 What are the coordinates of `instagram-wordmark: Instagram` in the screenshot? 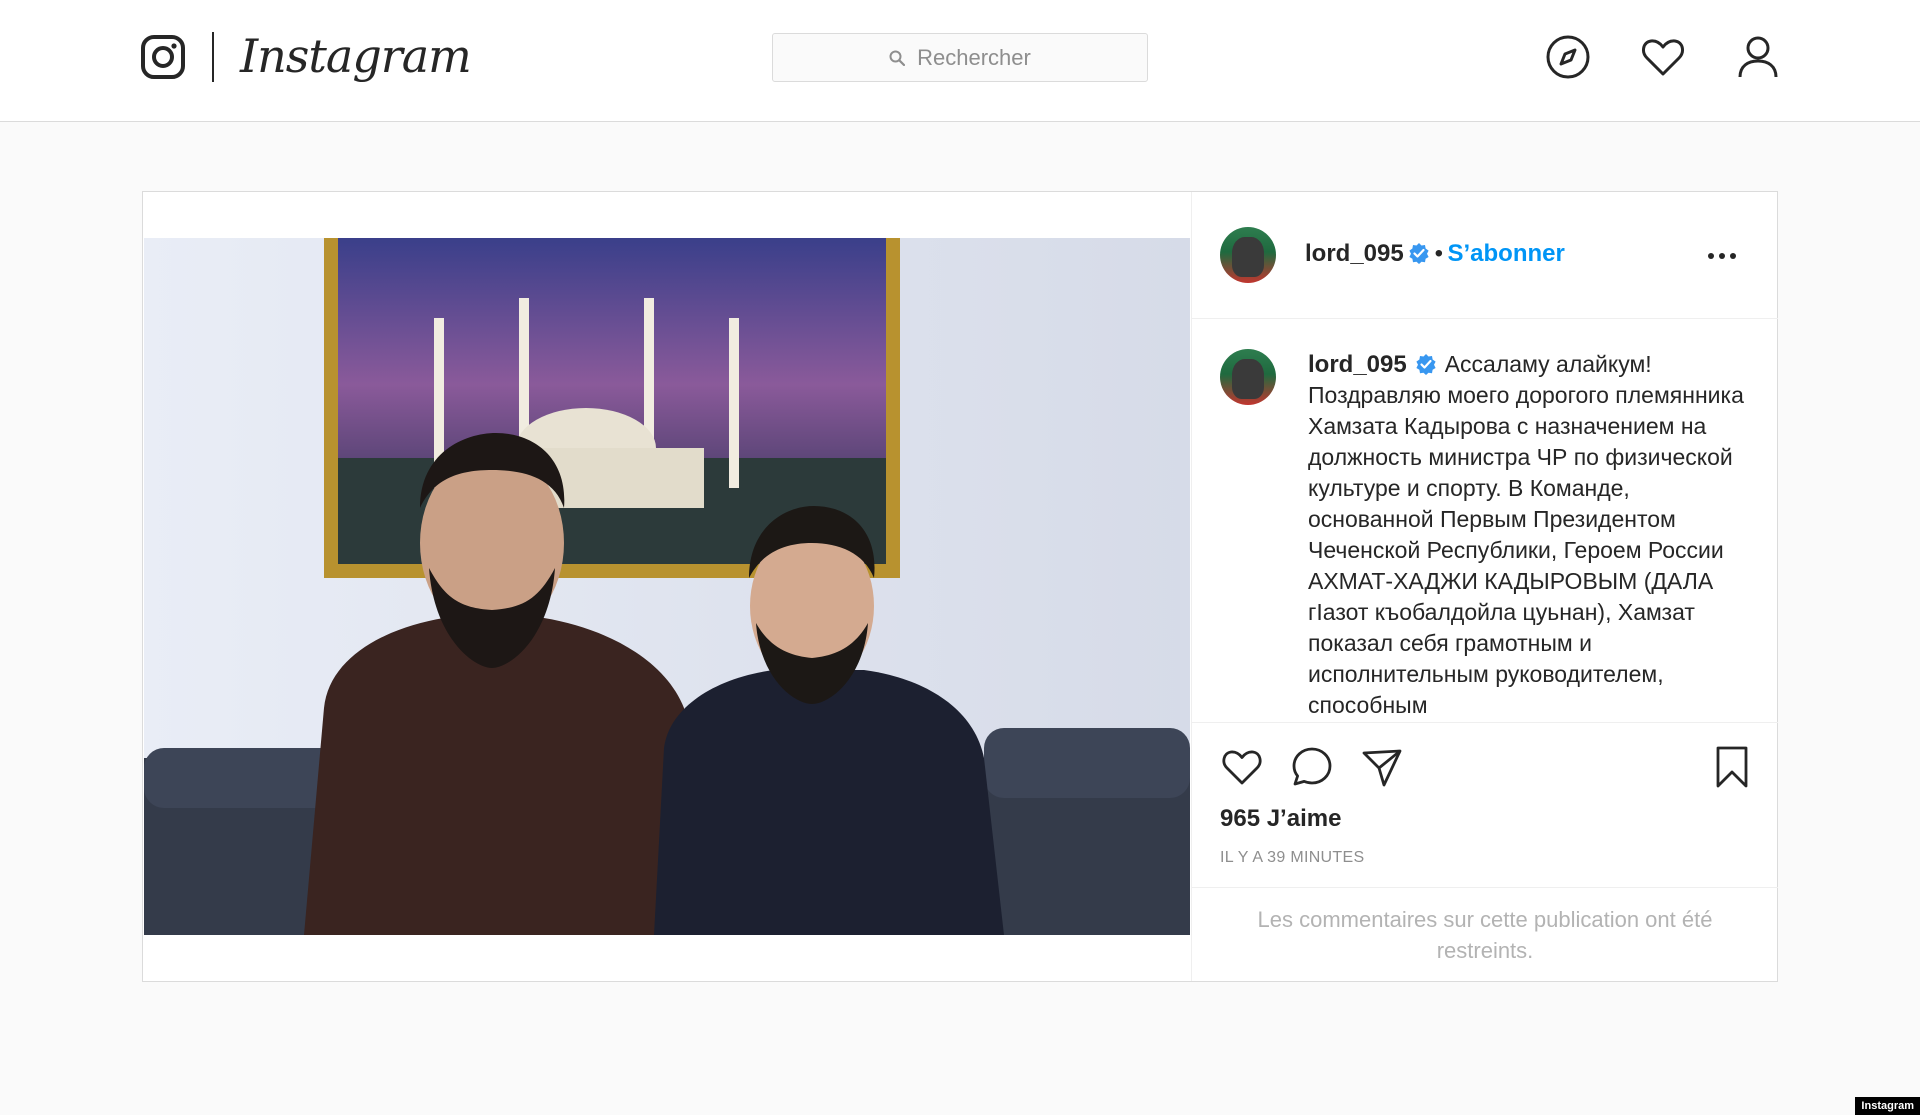 It's located at (356, 56).